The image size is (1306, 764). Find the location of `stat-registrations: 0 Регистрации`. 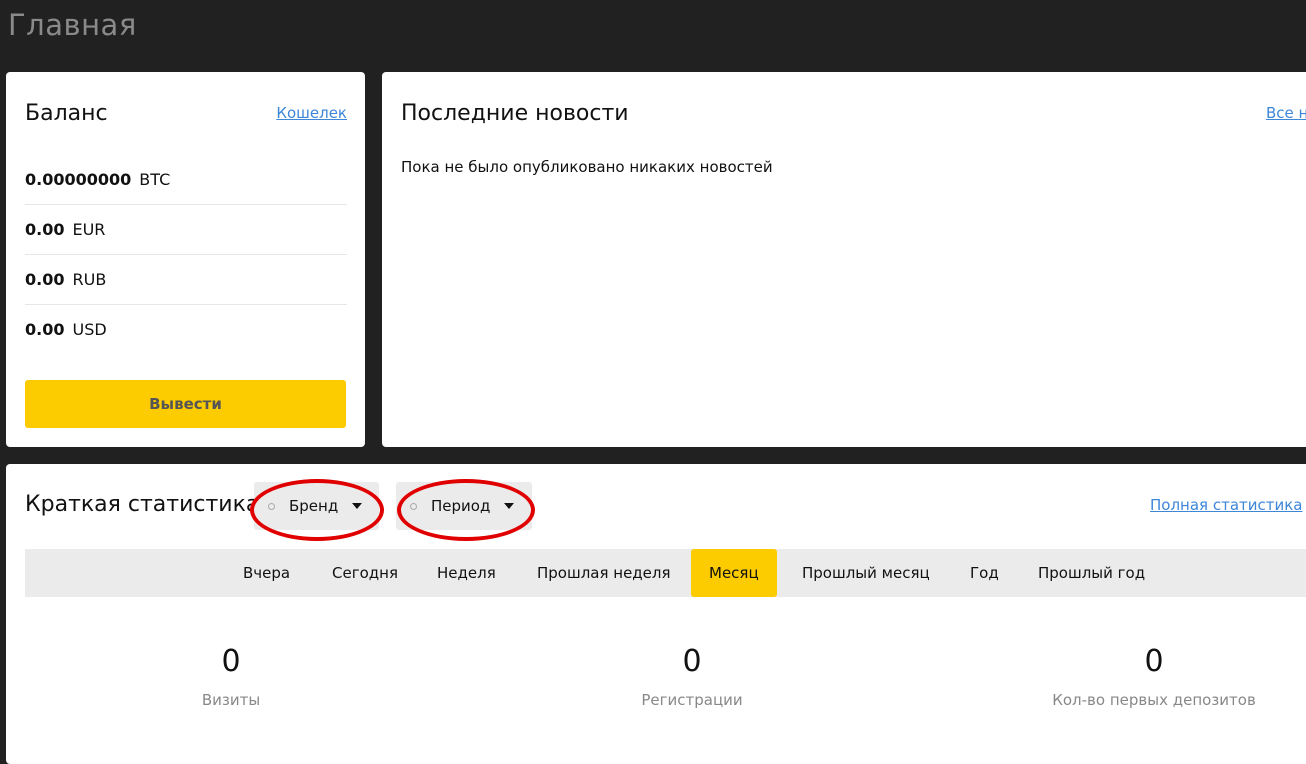

stat-registrations: 0 Регистрации is located at coordinates (692, 676).